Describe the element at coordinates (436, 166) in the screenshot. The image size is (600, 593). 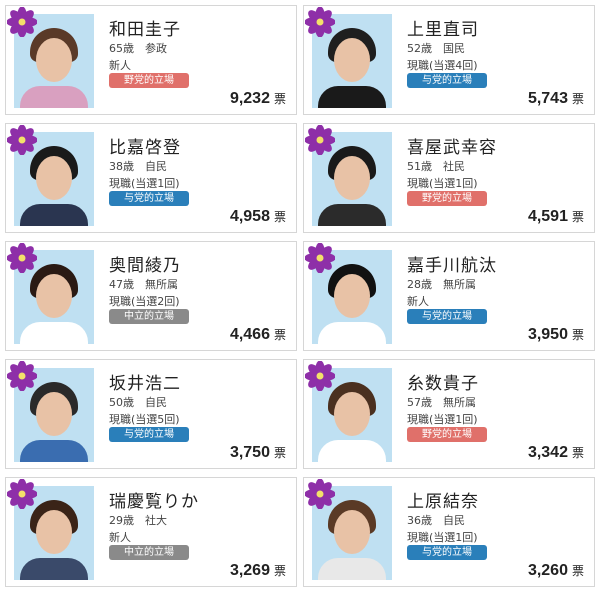
I see `candidate-age-party: 51歳 社民` at that location.